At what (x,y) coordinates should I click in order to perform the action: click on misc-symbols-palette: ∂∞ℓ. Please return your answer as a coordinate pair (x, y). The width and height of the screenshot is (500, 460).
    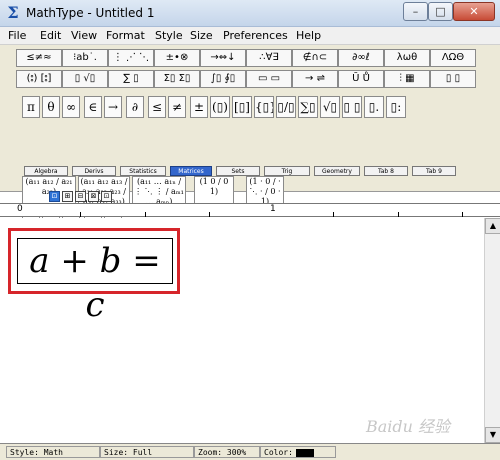
    Looking at the image, I should click on (361, 58).